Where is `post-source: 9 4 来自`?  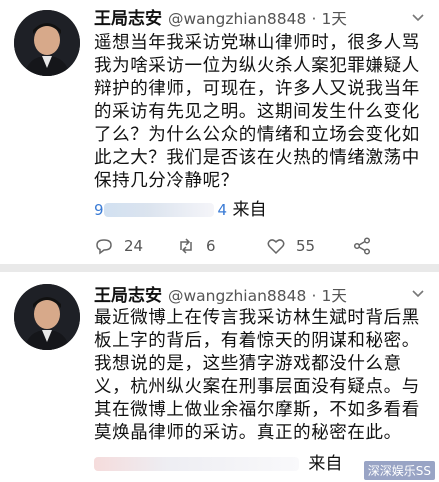 post-source: 9 4 来自 is located at coordinates (180, 210).